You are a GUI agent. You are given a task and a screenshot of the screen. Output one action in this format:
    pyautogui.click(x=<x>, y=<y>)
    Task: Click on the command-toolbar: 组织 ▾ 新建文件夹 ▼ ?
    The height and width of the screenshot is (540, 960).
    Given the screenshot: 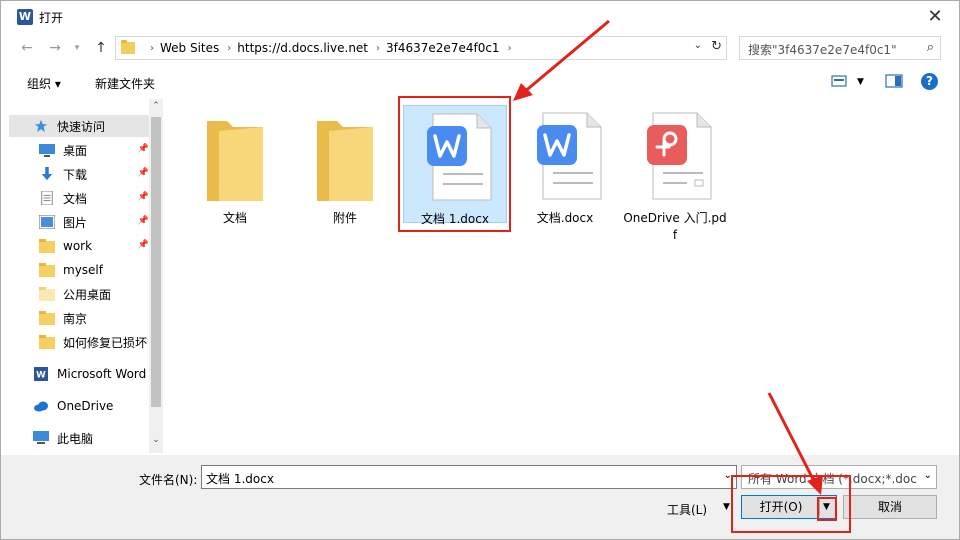 What is the action you would take?
    pyautogui.click(x=480, y=82)
    